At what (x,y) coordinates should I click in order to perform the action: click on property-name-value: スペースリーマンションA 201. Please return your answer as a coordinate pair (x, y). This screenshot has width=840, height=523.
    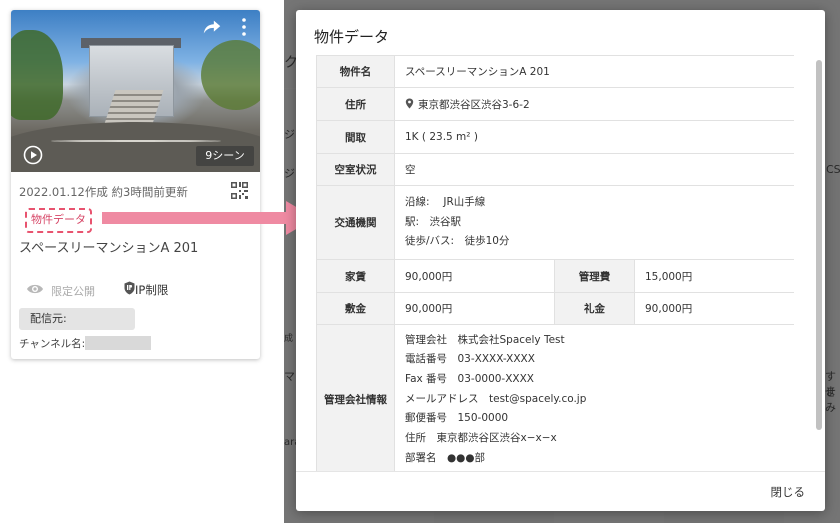
    Looking at the image, I should click on (594, 71).